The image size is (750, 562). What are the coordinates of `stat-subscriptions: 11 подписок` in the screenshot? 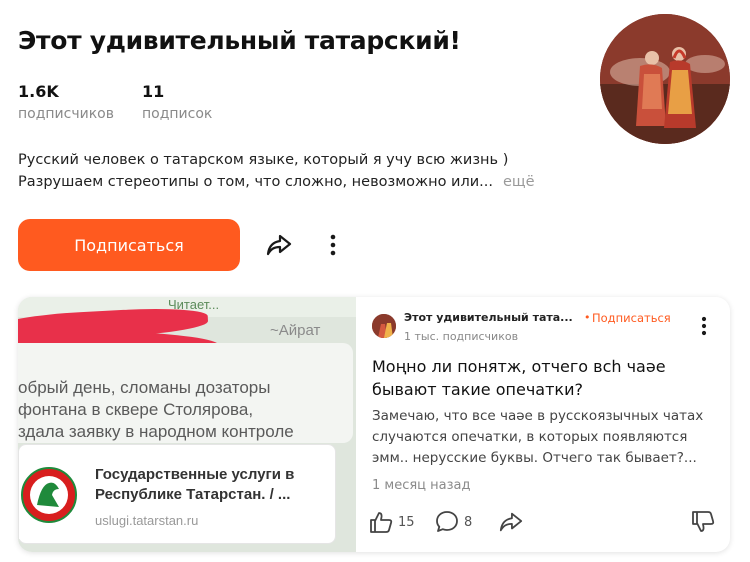 It's located at (177, 102).